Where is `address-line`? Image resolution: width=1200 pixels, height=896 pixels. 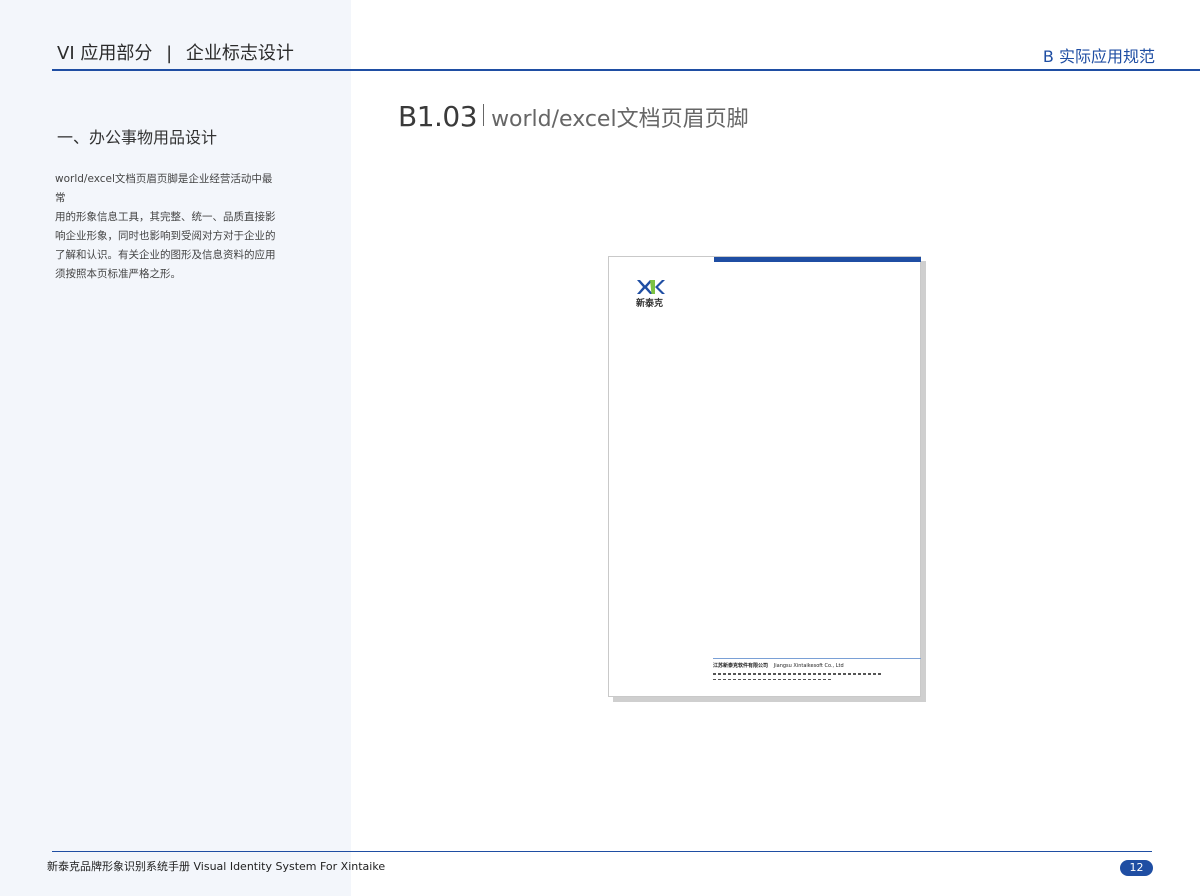 address-line is located at coordinates (798, 674).